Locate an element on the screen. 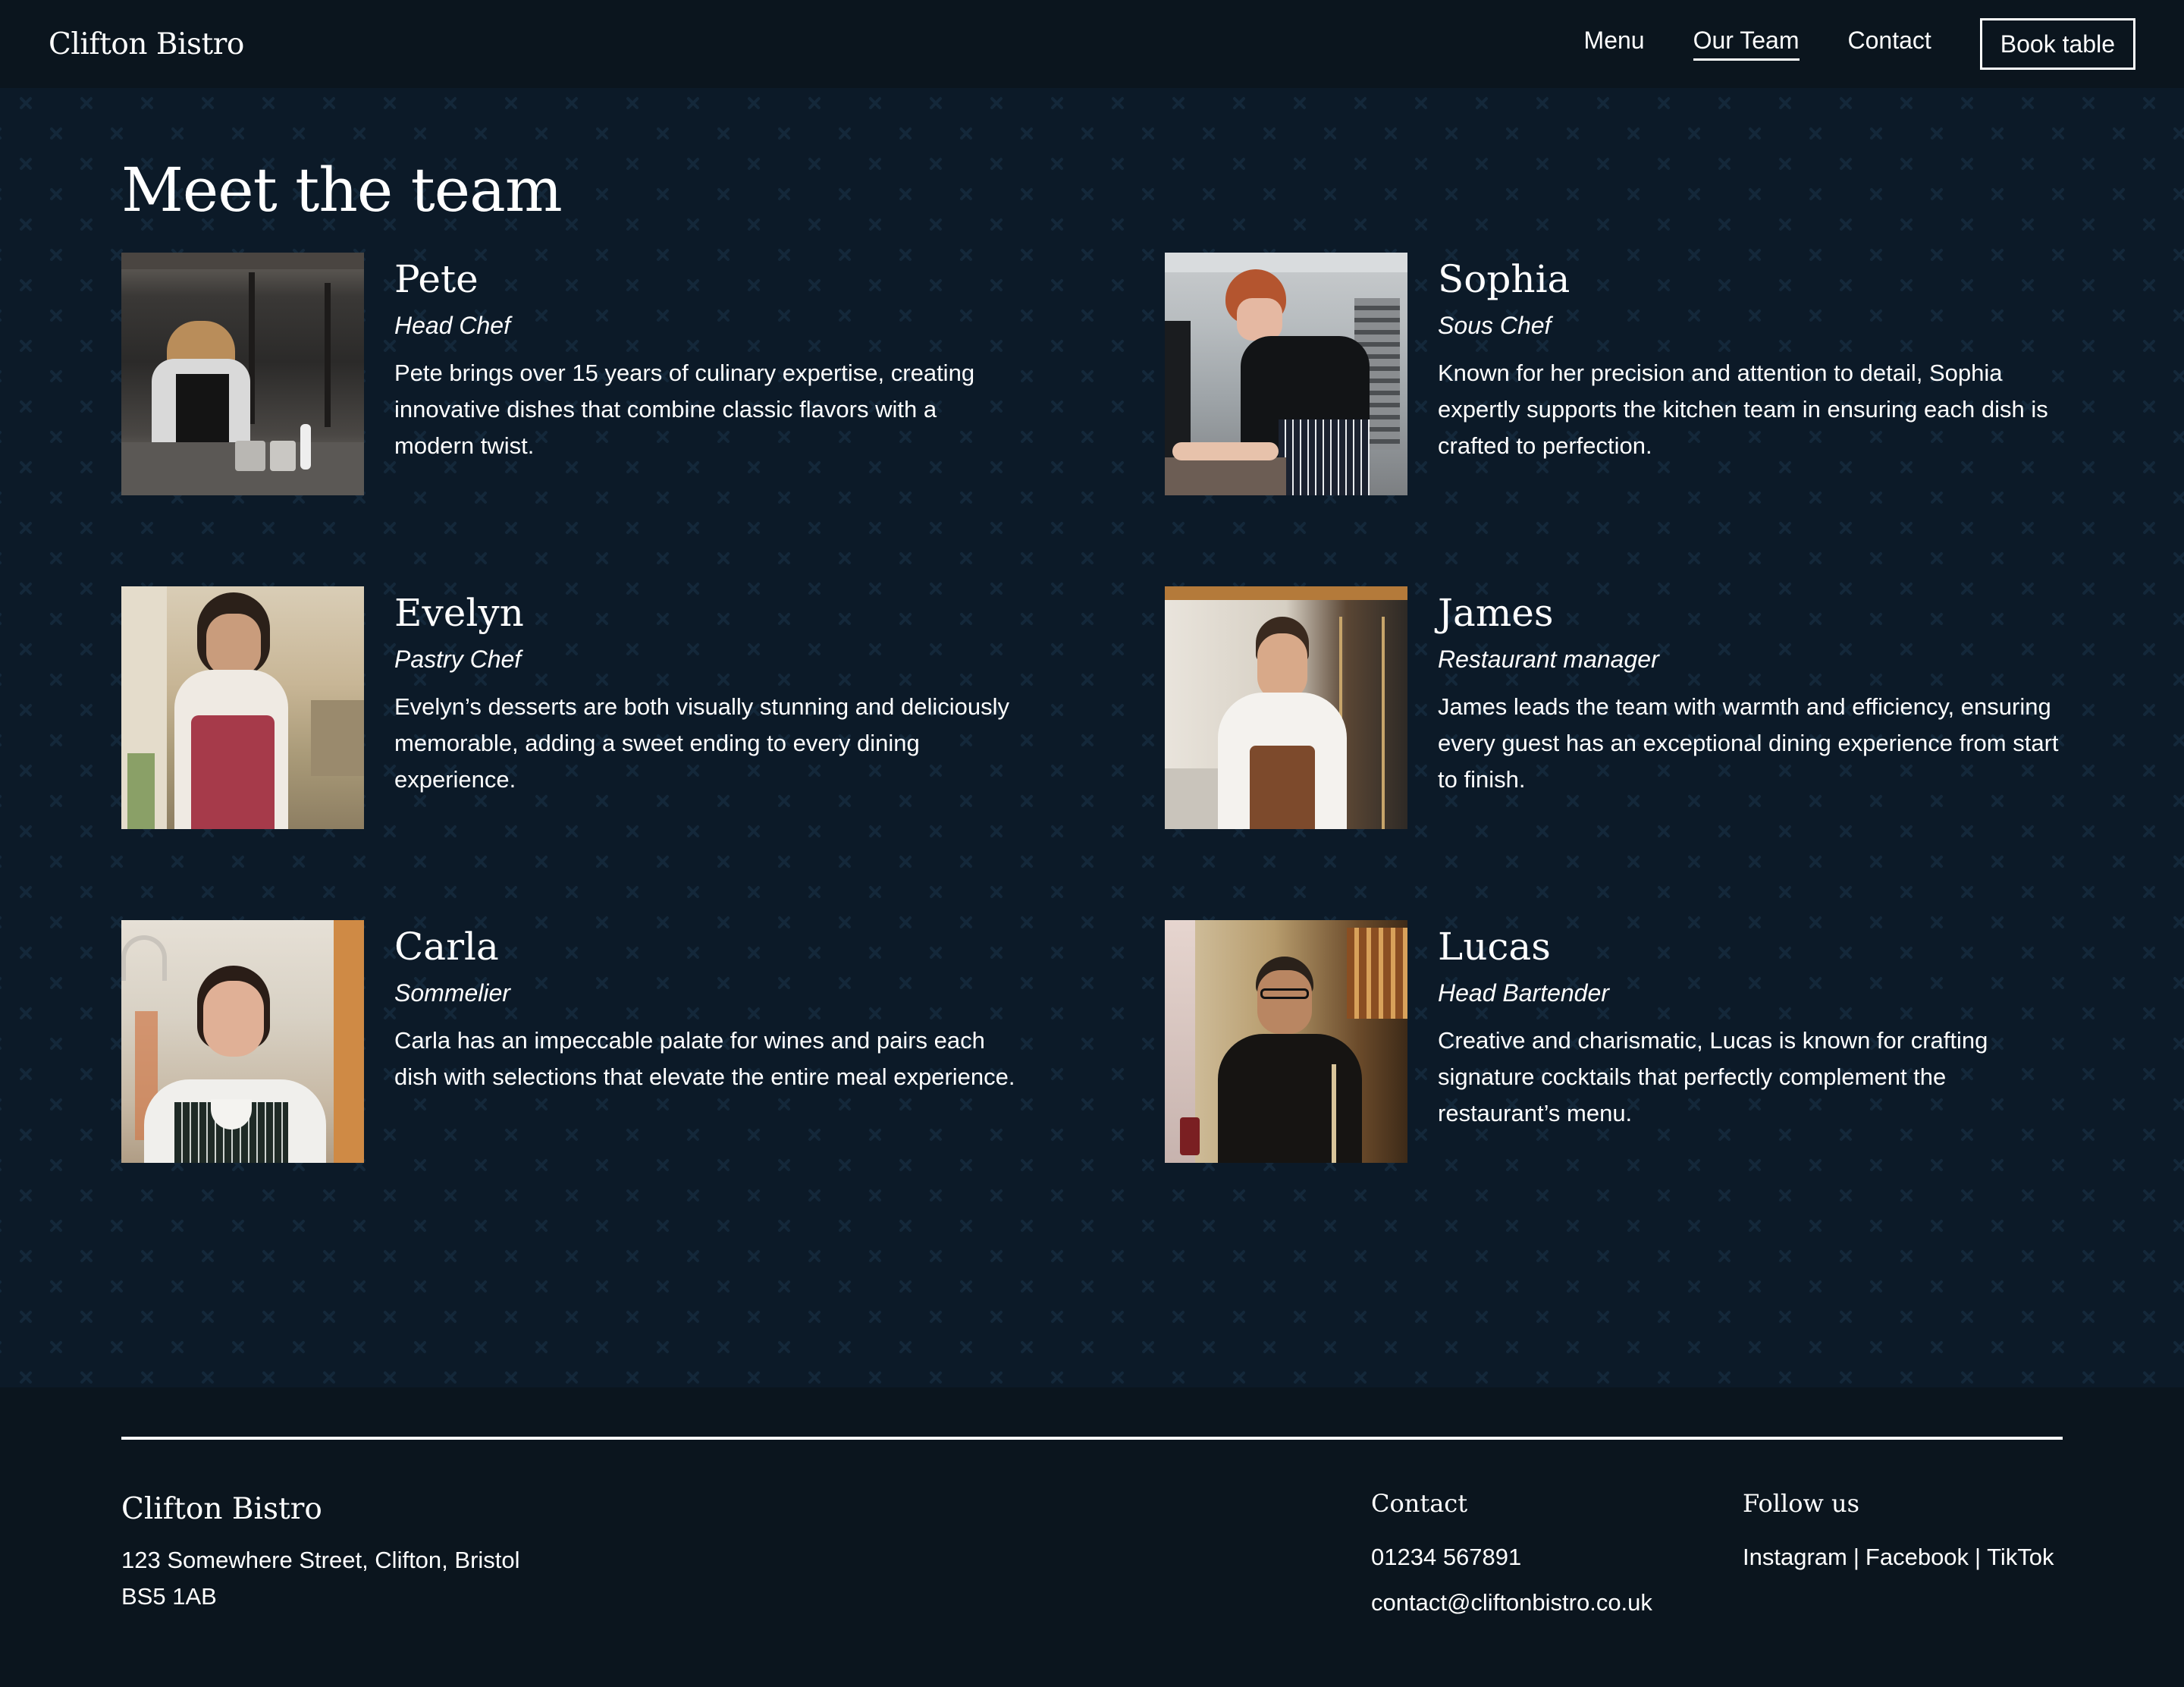 This screenshot has height=1687, width=2184. chef-in-kitchen-photo is located at coordinates (242, 374).